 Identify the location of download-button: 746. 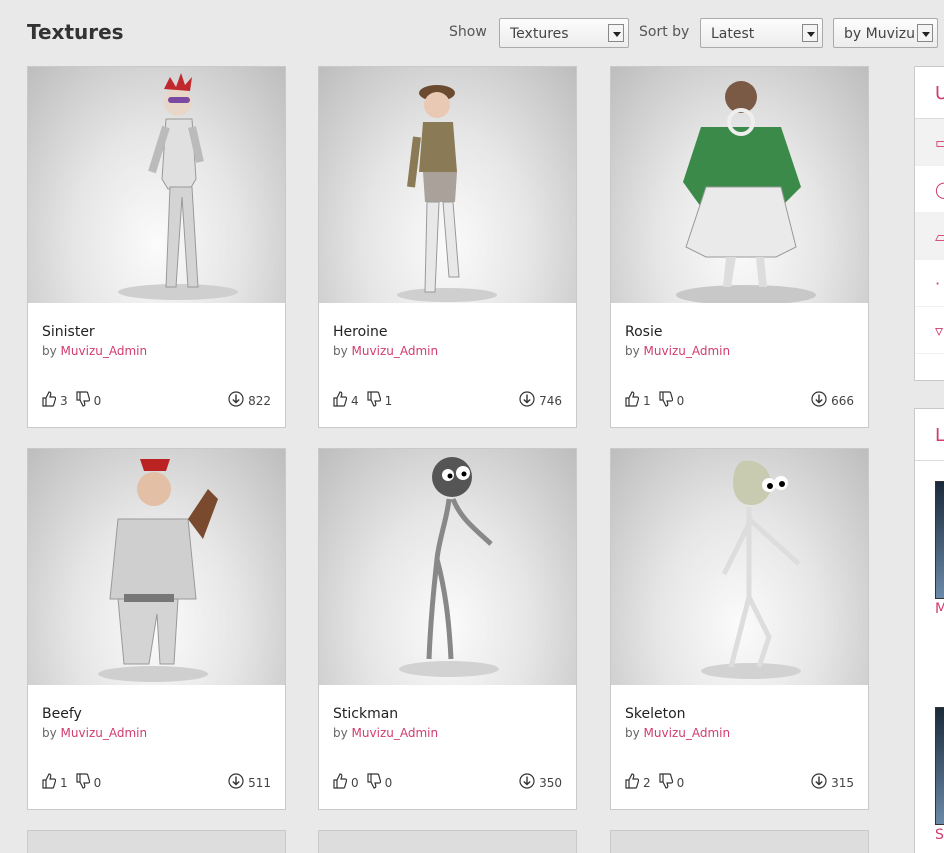
(540, 400).